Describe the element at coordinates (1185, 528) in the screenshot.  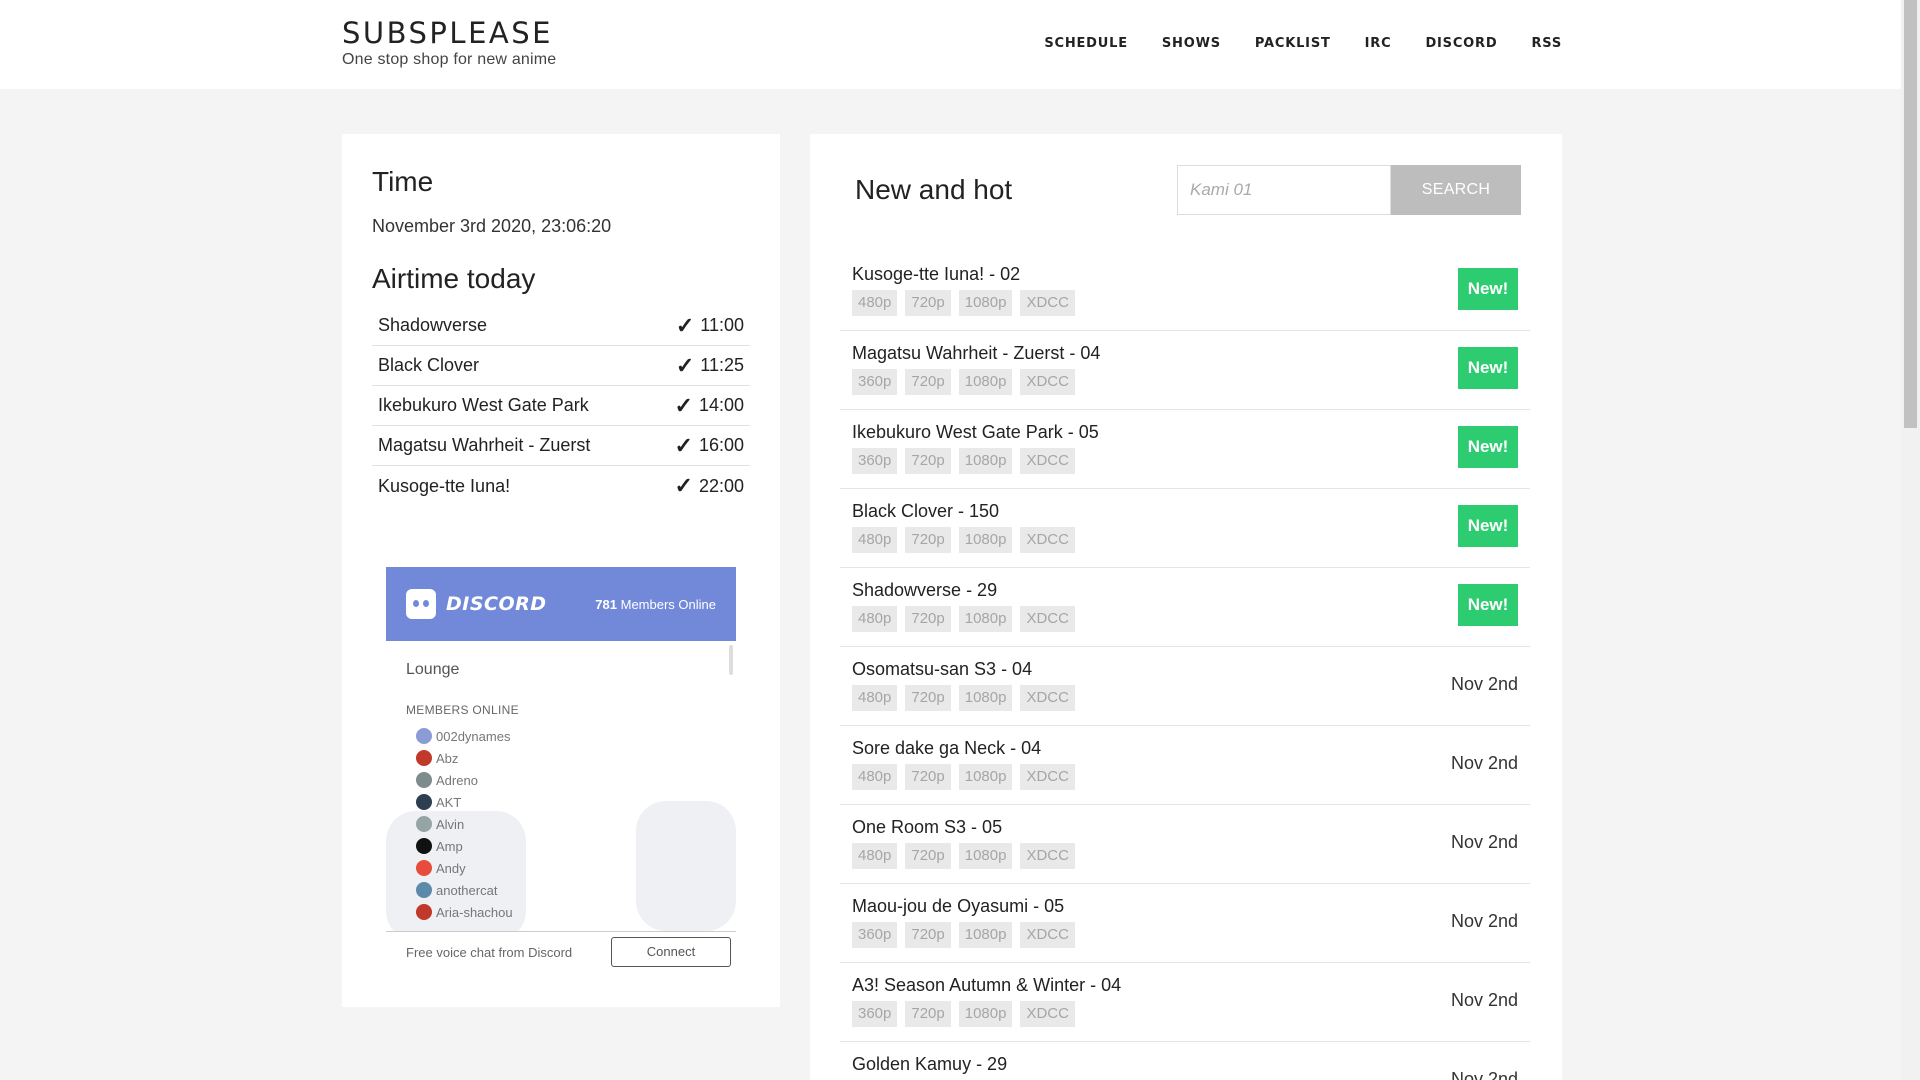
I see `release-row: Black Clover - 150 480p 720p 1080p XDCC New!` at that location.